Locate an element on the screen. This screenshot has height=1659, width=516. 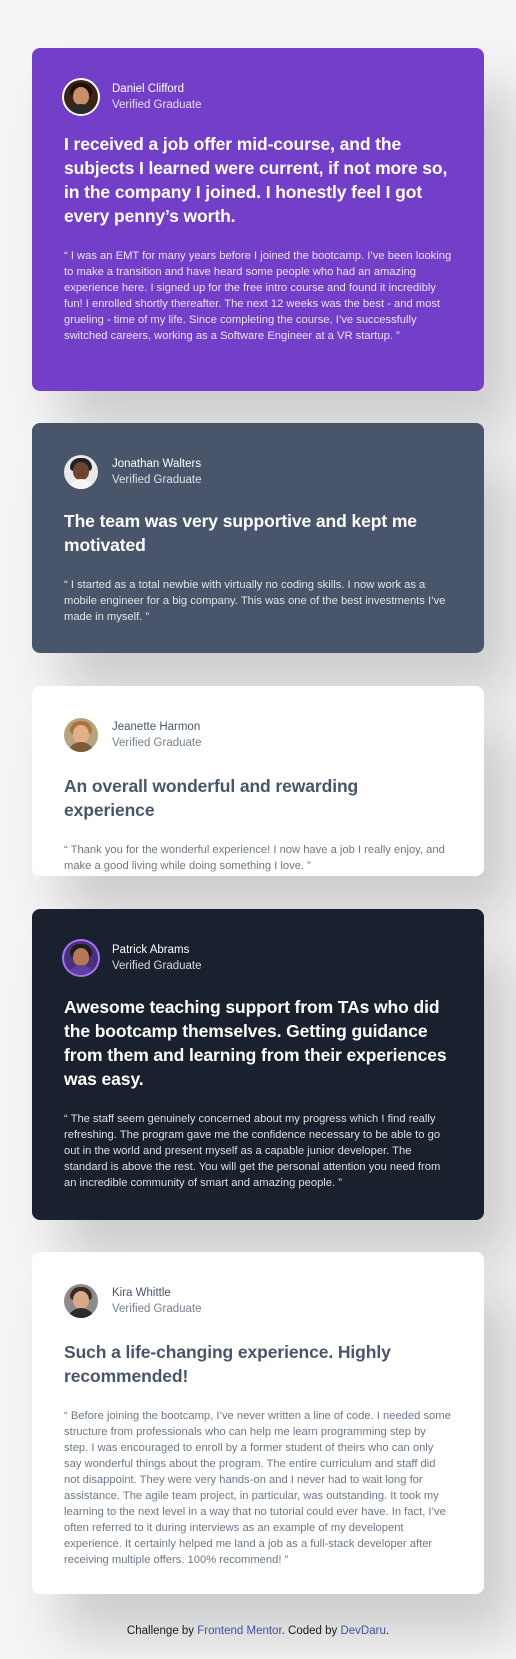
author-info: Daniel Clifford Verified Graduate is located at coordinates (157, 97).